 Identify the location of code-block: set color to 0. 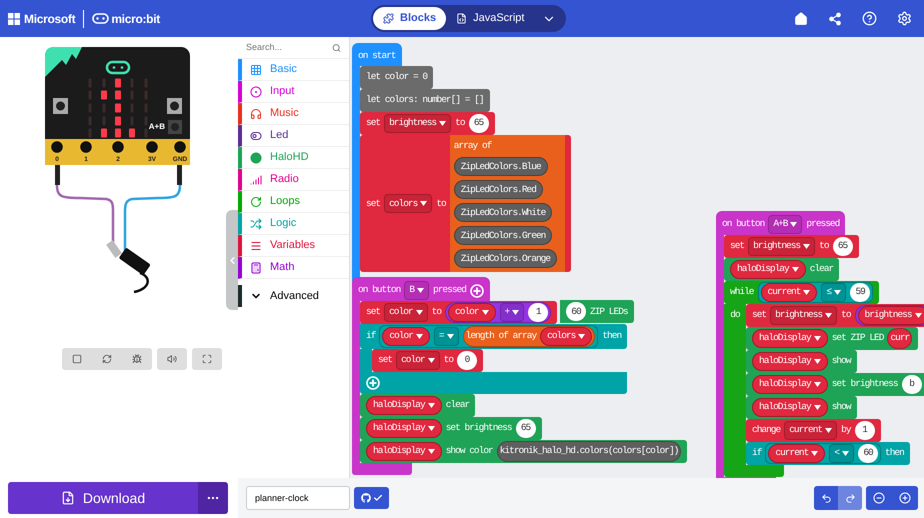
(428, 360).